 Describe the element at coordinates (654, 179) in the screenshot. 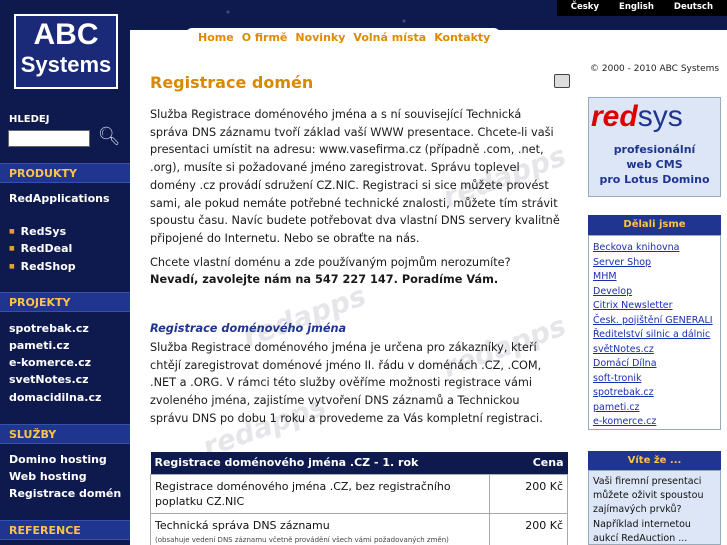

I see `ad-line3: pro Lotus Domino` at that location.